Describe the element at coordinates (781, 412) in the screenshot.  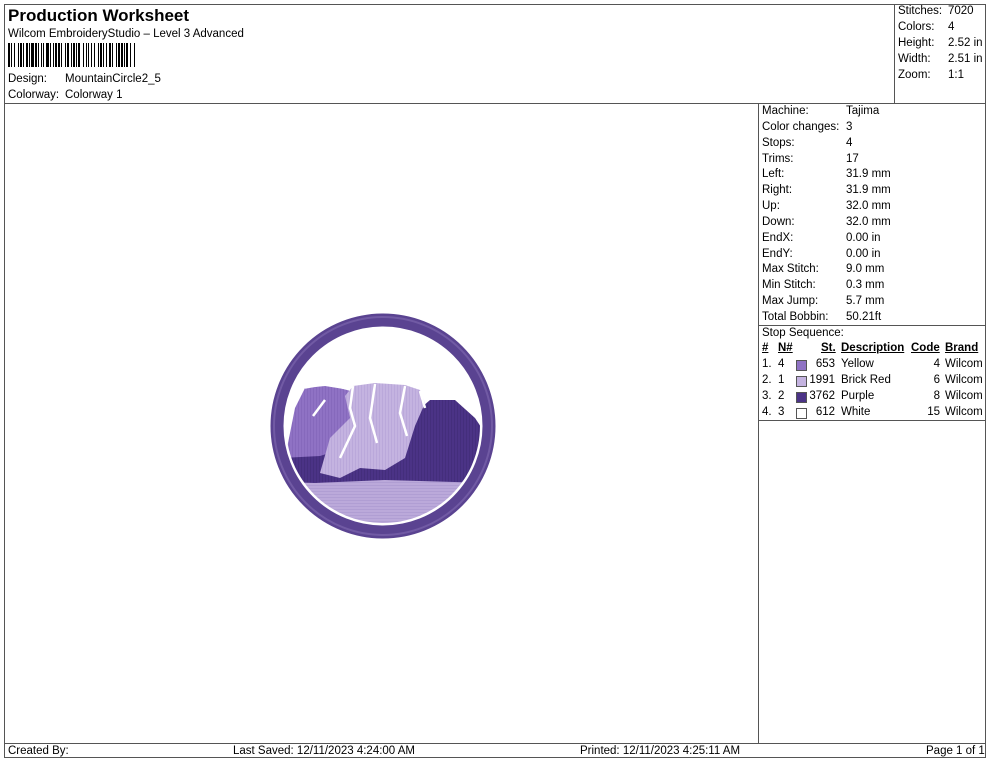
I see `seq-row-n: 3` at that location.